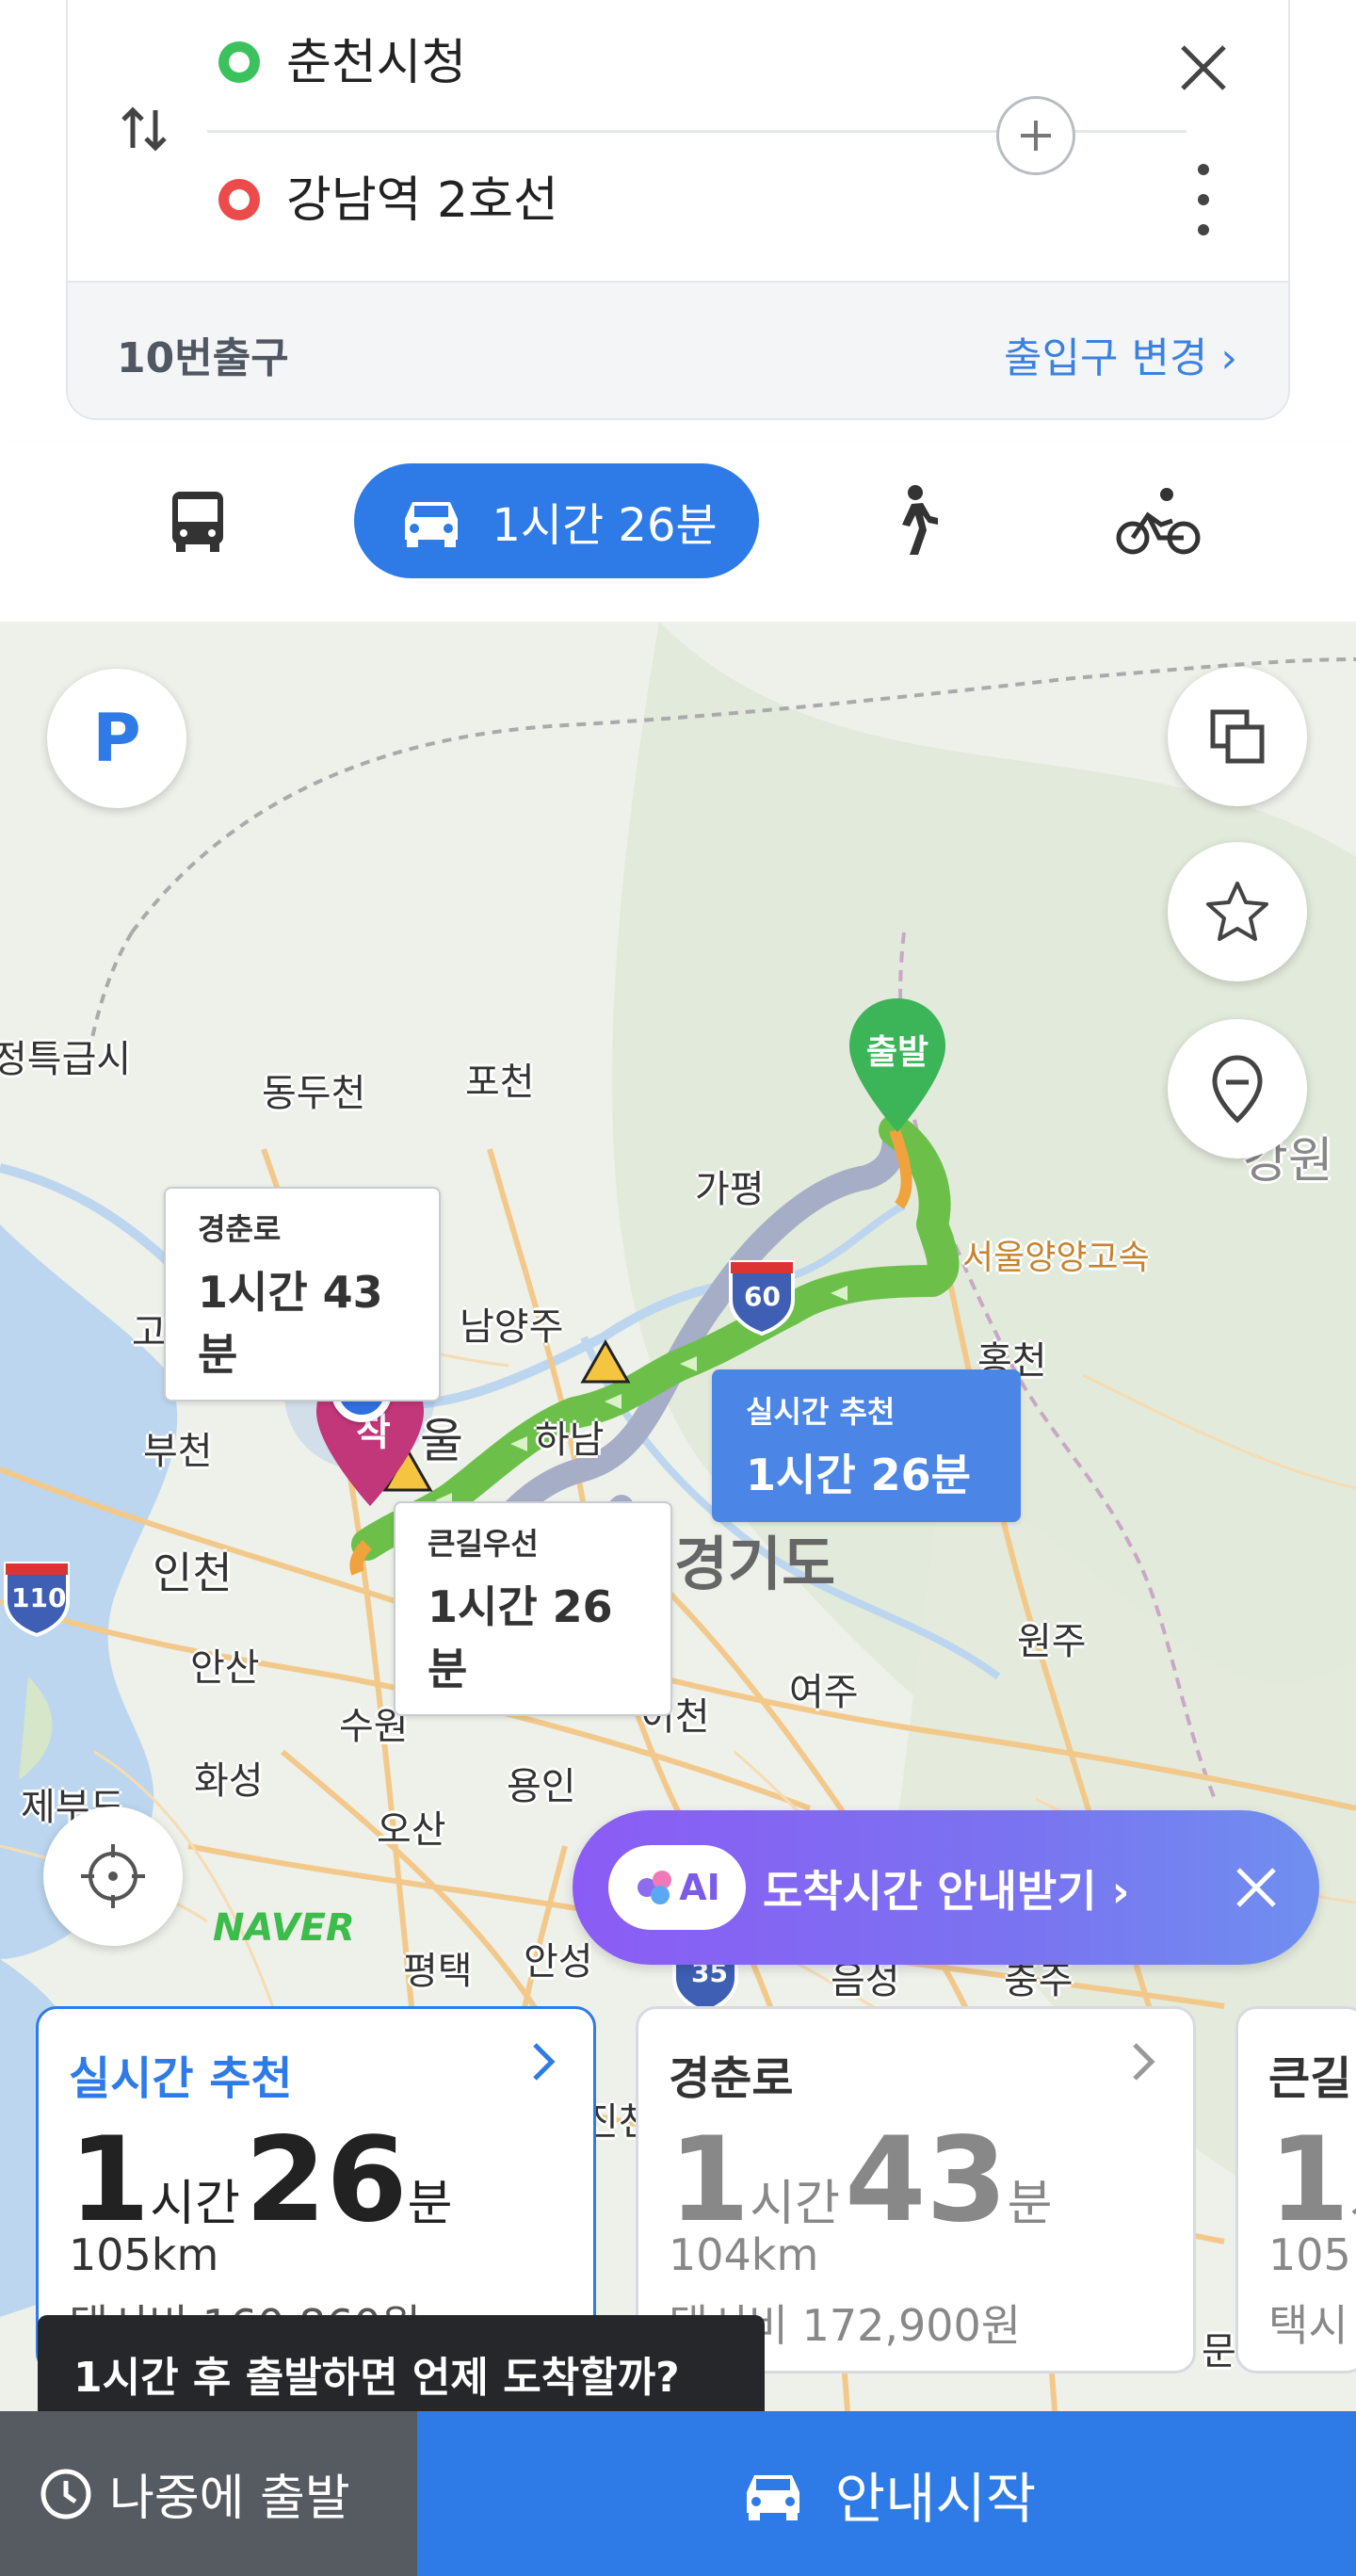  Describe the element at coordinates (484, 1544) in the screenshot. I see `bubble-route-name: 큰길우선` at that location.